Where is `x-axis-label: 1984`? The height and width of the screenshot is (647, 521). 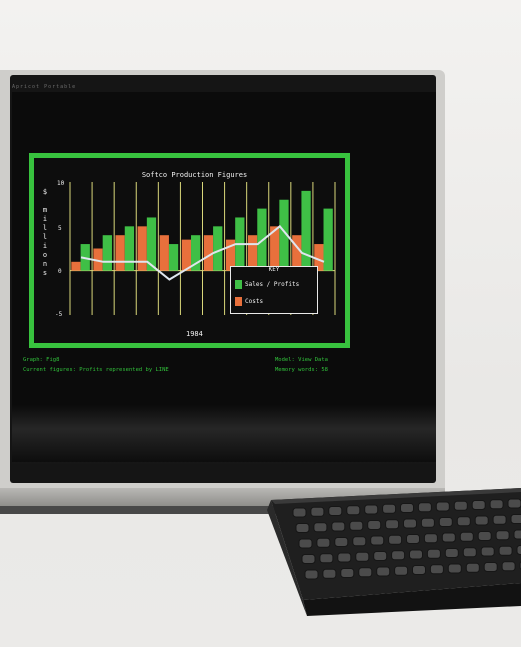 x-axis-label: 1984 is located at coordinates (194, 334).